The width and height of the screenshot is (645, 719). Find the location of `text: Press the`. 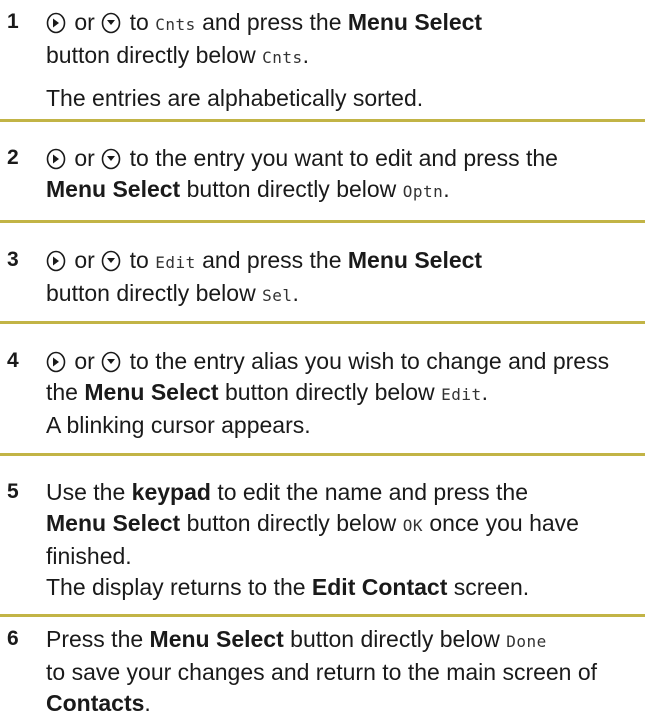

text: Press the is located at coordinates (95, 639).